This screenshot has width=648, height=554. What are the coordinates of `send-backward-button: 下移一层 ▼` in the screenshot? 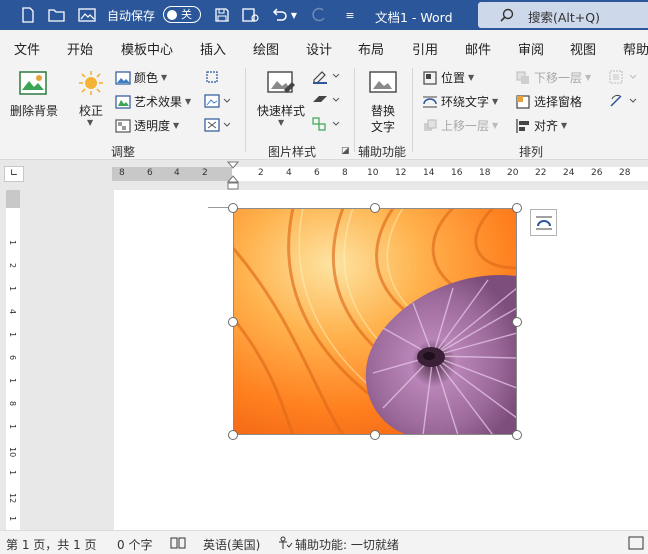 It's located at (553, 77).